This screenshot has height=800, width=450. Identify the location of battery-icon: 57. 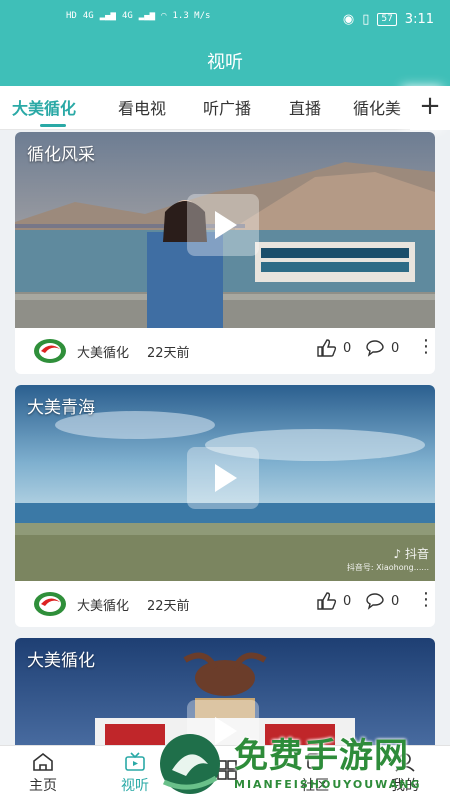
(387, 19).